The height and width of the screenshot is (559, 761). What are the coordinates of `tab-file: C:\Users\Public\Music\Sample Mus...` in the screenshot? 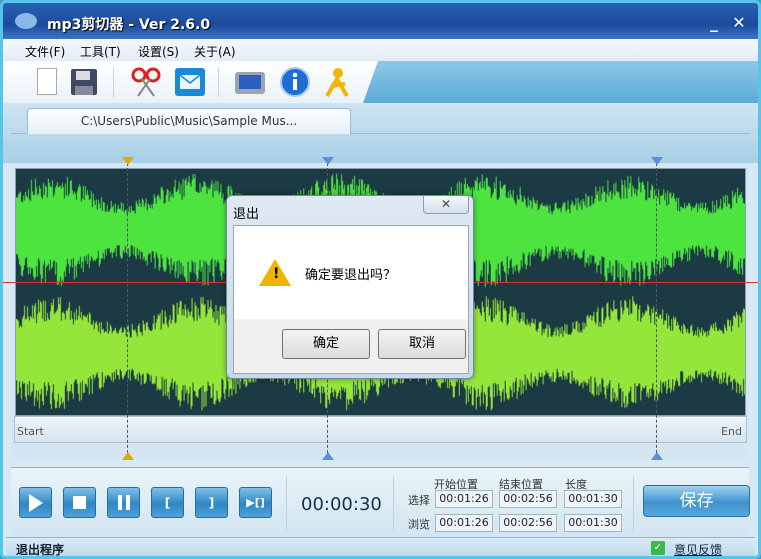 It's located at (189, 121).